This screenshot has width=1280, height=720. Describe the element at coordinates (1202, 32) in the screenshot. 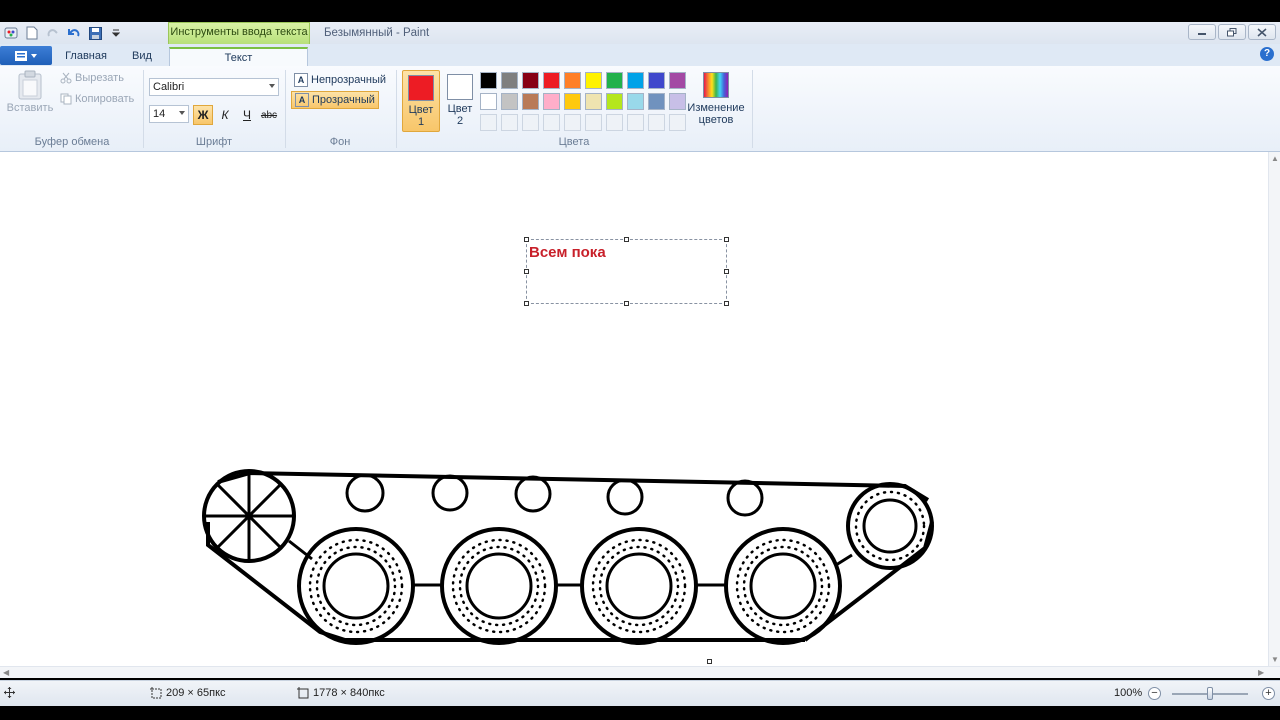

I see `minimize-button` at that location.